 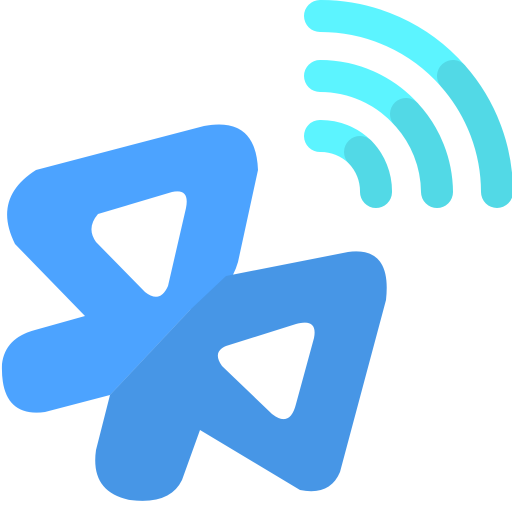 I want to click on signal-arc-middle-end, so click(x=421, y=153).